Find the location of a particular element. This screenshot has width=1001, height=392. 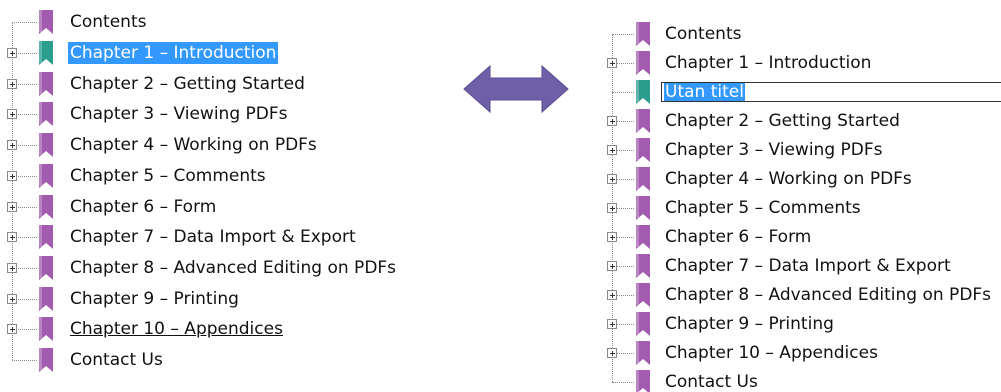

bookmark-title-input: Utan titel is located at coordinates (831, 91).